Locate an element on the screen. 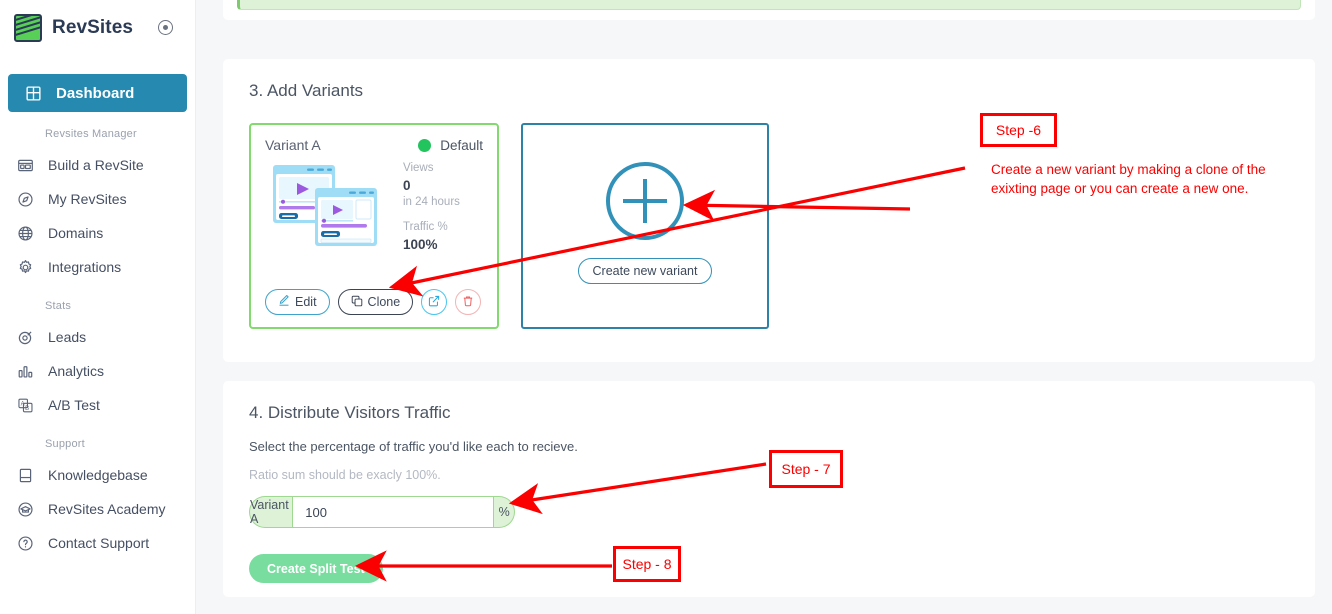  edit-variant-label: Edit is located at coordinates (306, 302).